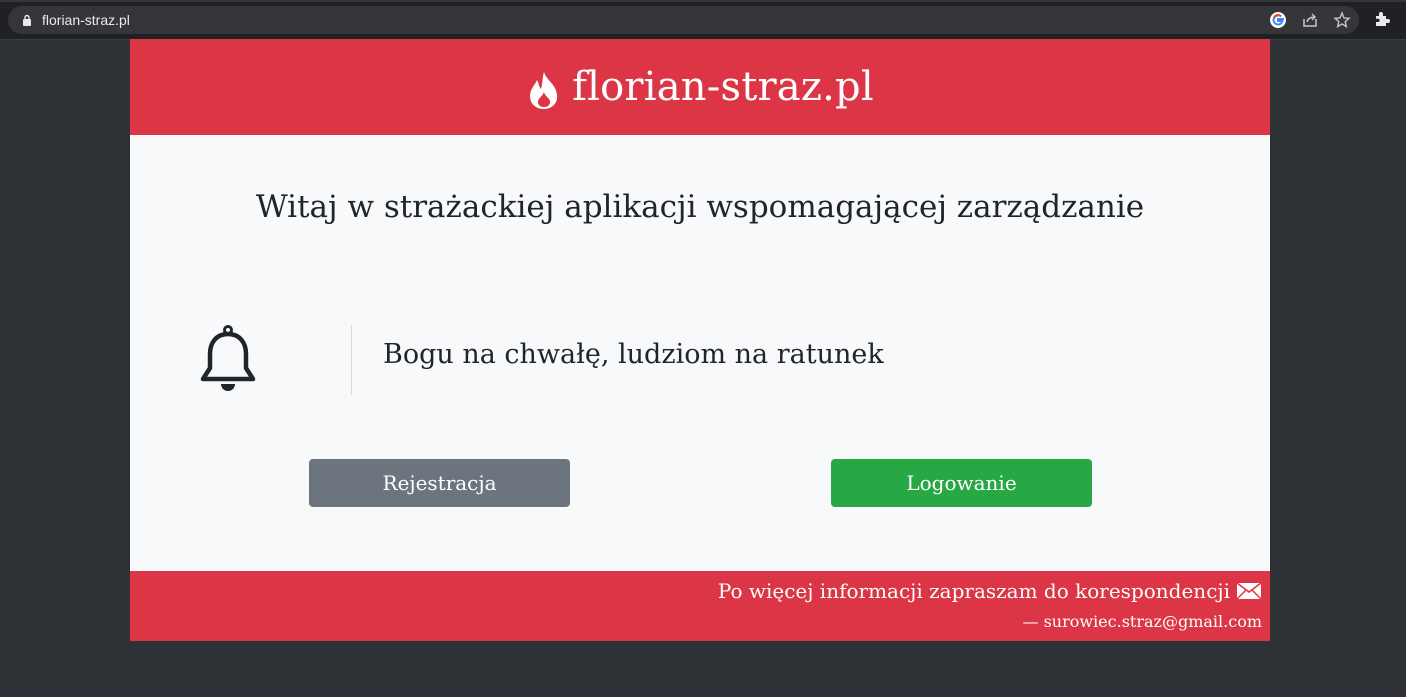 This screenshot has height=697, width=1406. Describe the element at coordinates (961, 483) in the screenshot. I see `login-button: Logowanie` at that location.